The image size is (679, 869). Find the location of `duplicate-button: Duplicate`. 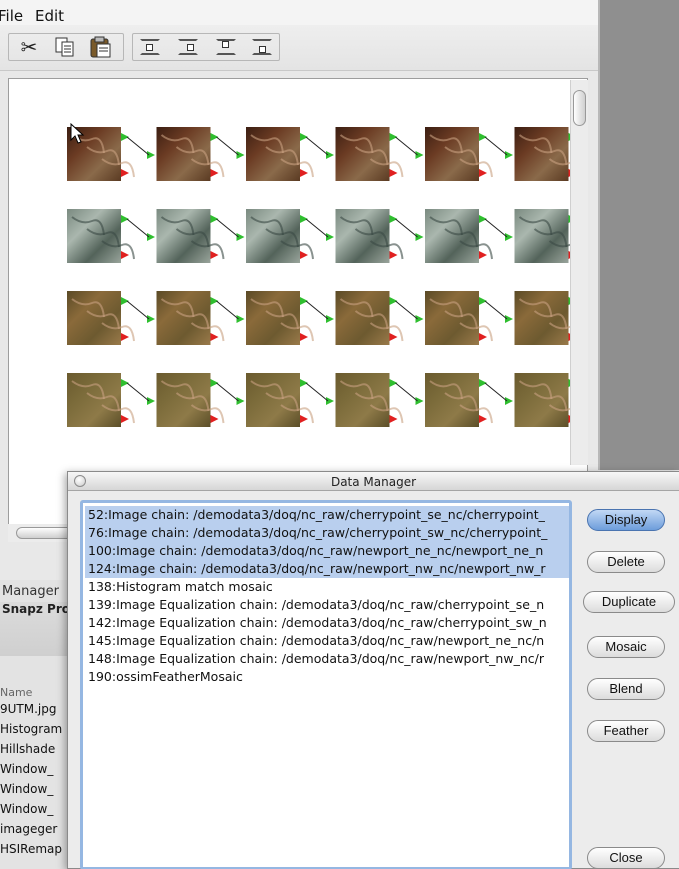

duplicate-button: Duplicate is located at coordinates (629, 602).